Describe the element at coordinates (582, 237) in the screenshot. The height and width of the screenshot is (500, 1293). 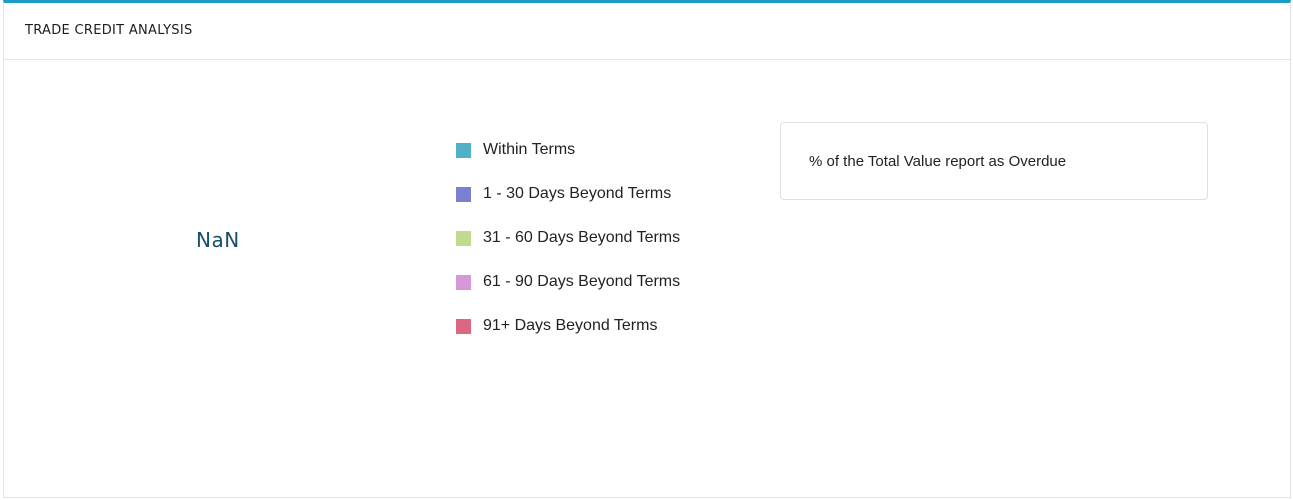
I see `legend-label: 31 - 60 Days Beyond Terms` at that location.